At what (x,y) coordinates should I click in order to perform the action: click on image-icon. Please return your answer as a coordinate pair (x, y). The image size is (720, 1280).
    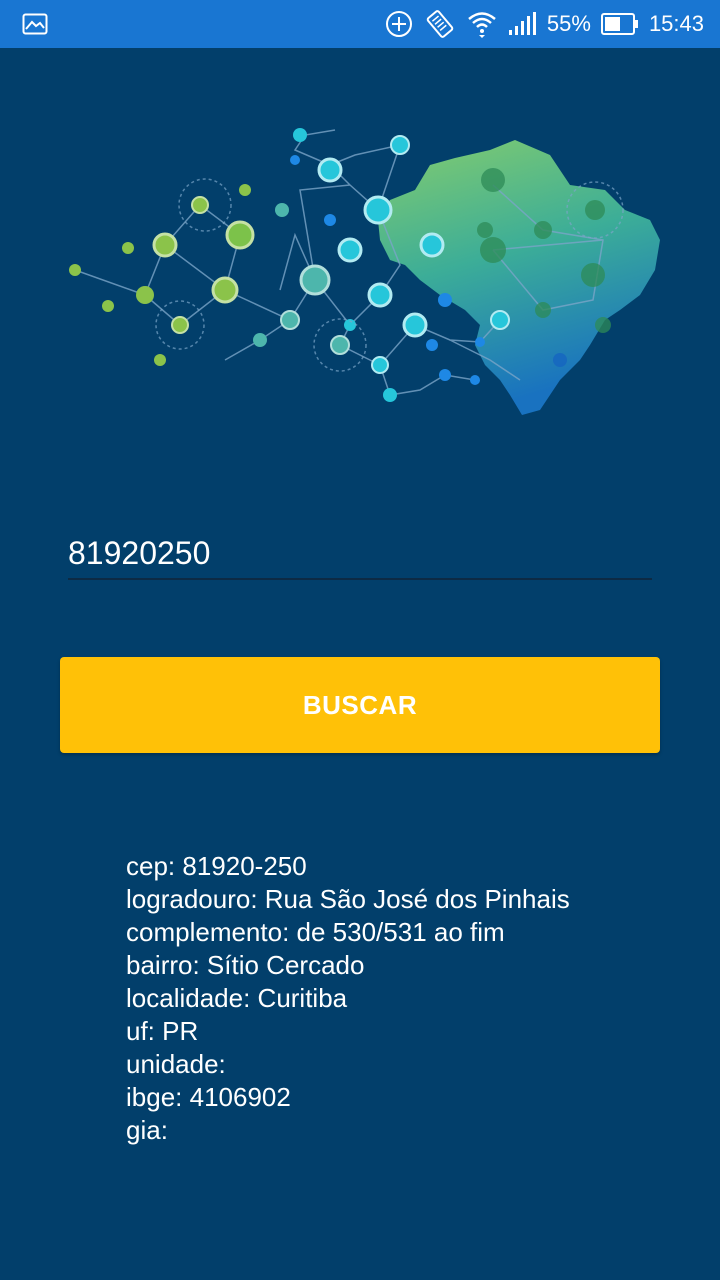
    Looking at the image, I should click on (35, 24).